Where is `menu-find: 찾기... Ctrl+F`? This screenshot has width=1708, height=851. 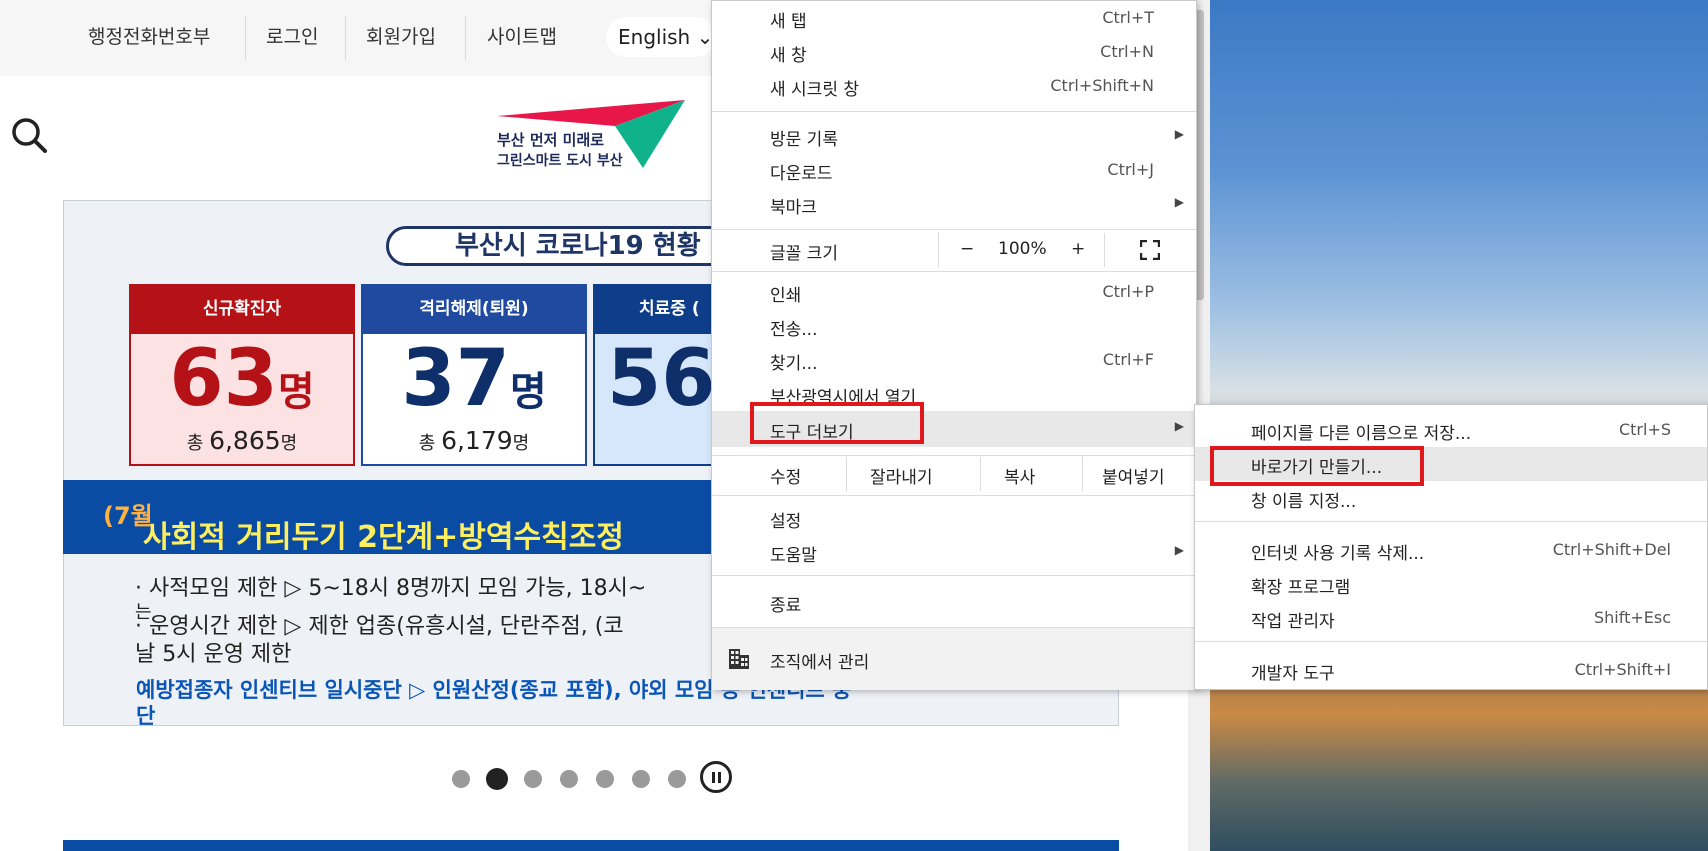 menu-find: 찾기... Ctrl+F is located at coordinates (954, 360).